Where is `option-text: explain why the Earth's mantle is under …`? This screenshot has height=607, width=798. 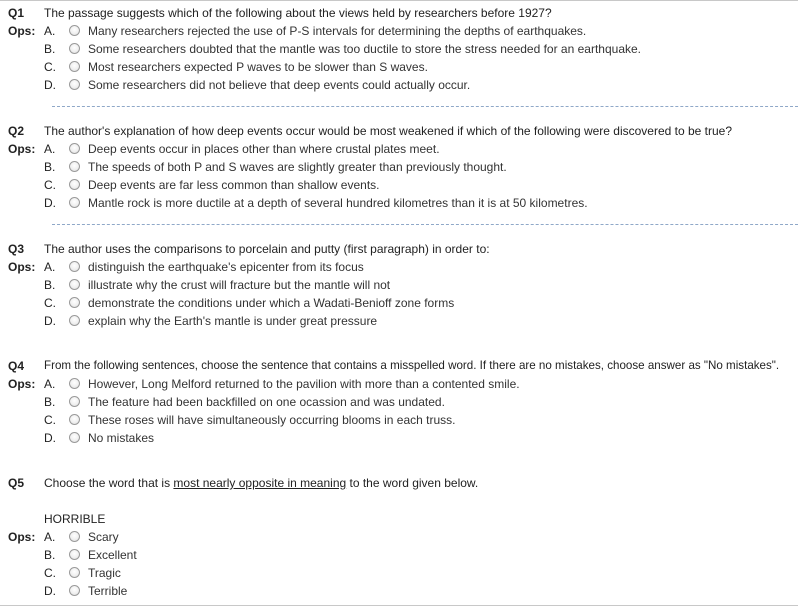
option-text: explain why the Earth's mantle is under … is located at coordinates (233, 321).